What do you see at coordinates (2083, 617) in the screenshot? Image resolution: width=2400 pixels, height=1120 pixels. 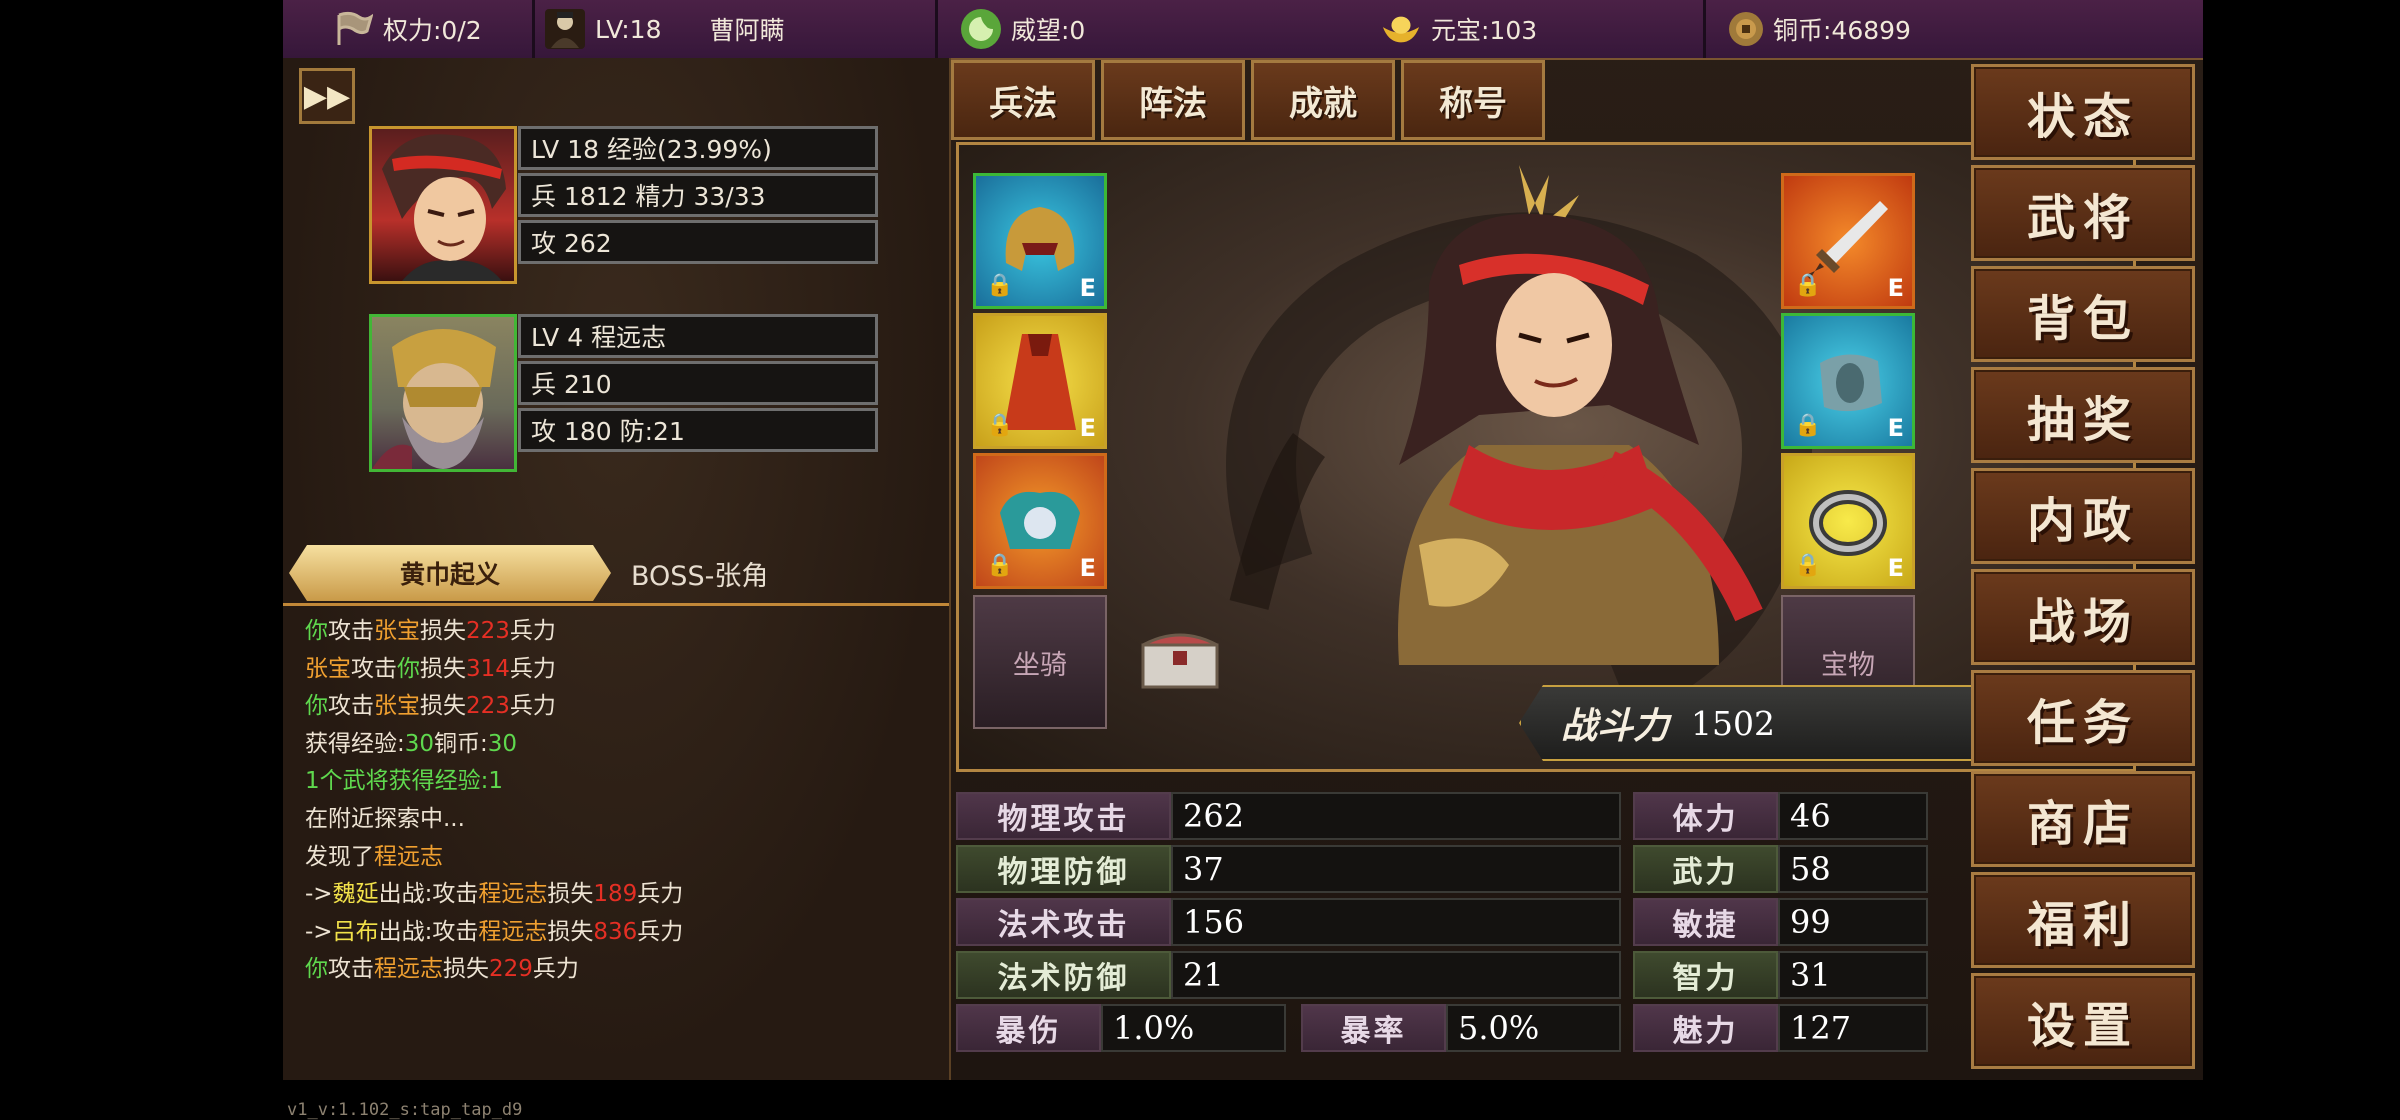 I see `menu-battlefield-button: 战场` at bounding box center [2083, 617].